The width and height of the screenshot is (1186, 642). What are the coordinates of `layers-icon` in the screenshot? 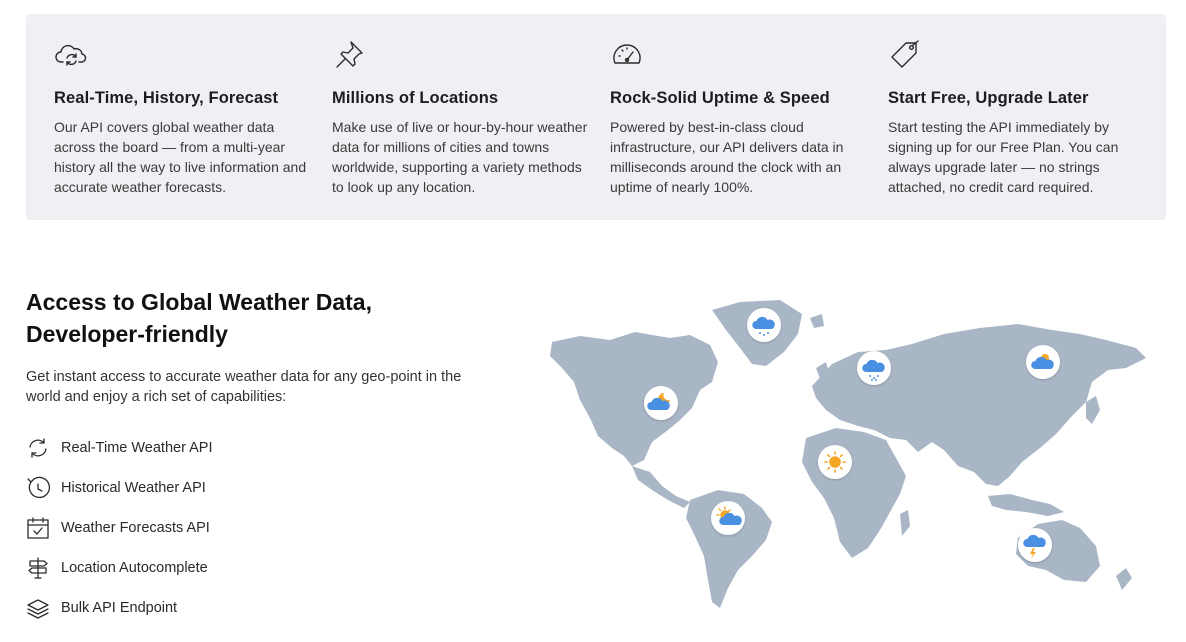 It's located at (38, 608).